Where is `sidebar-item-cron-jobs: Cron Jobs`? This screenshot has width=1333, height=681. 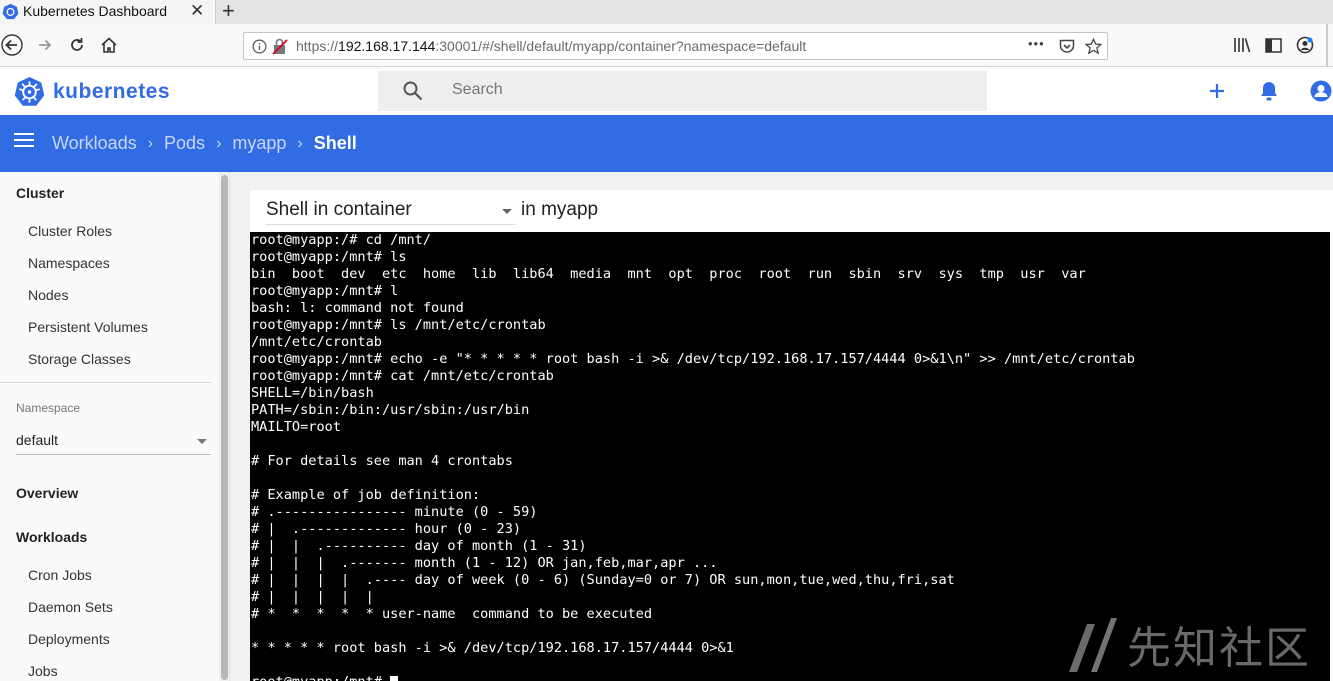 sidebar-item-cron-jobs: Cron Jobs is located at coordinates (60, 575).